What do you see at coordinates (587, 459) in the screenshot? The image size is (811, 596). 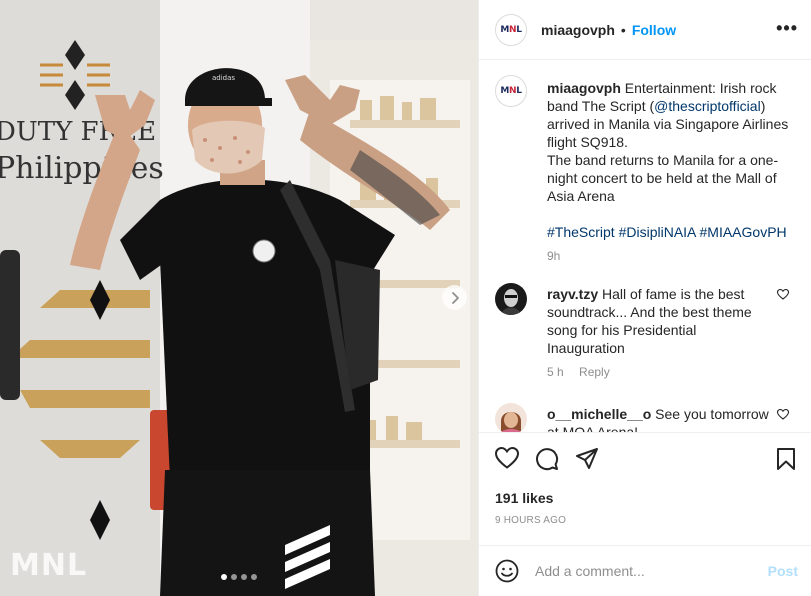 I see `share-icon` at bounding box center [587, 459].